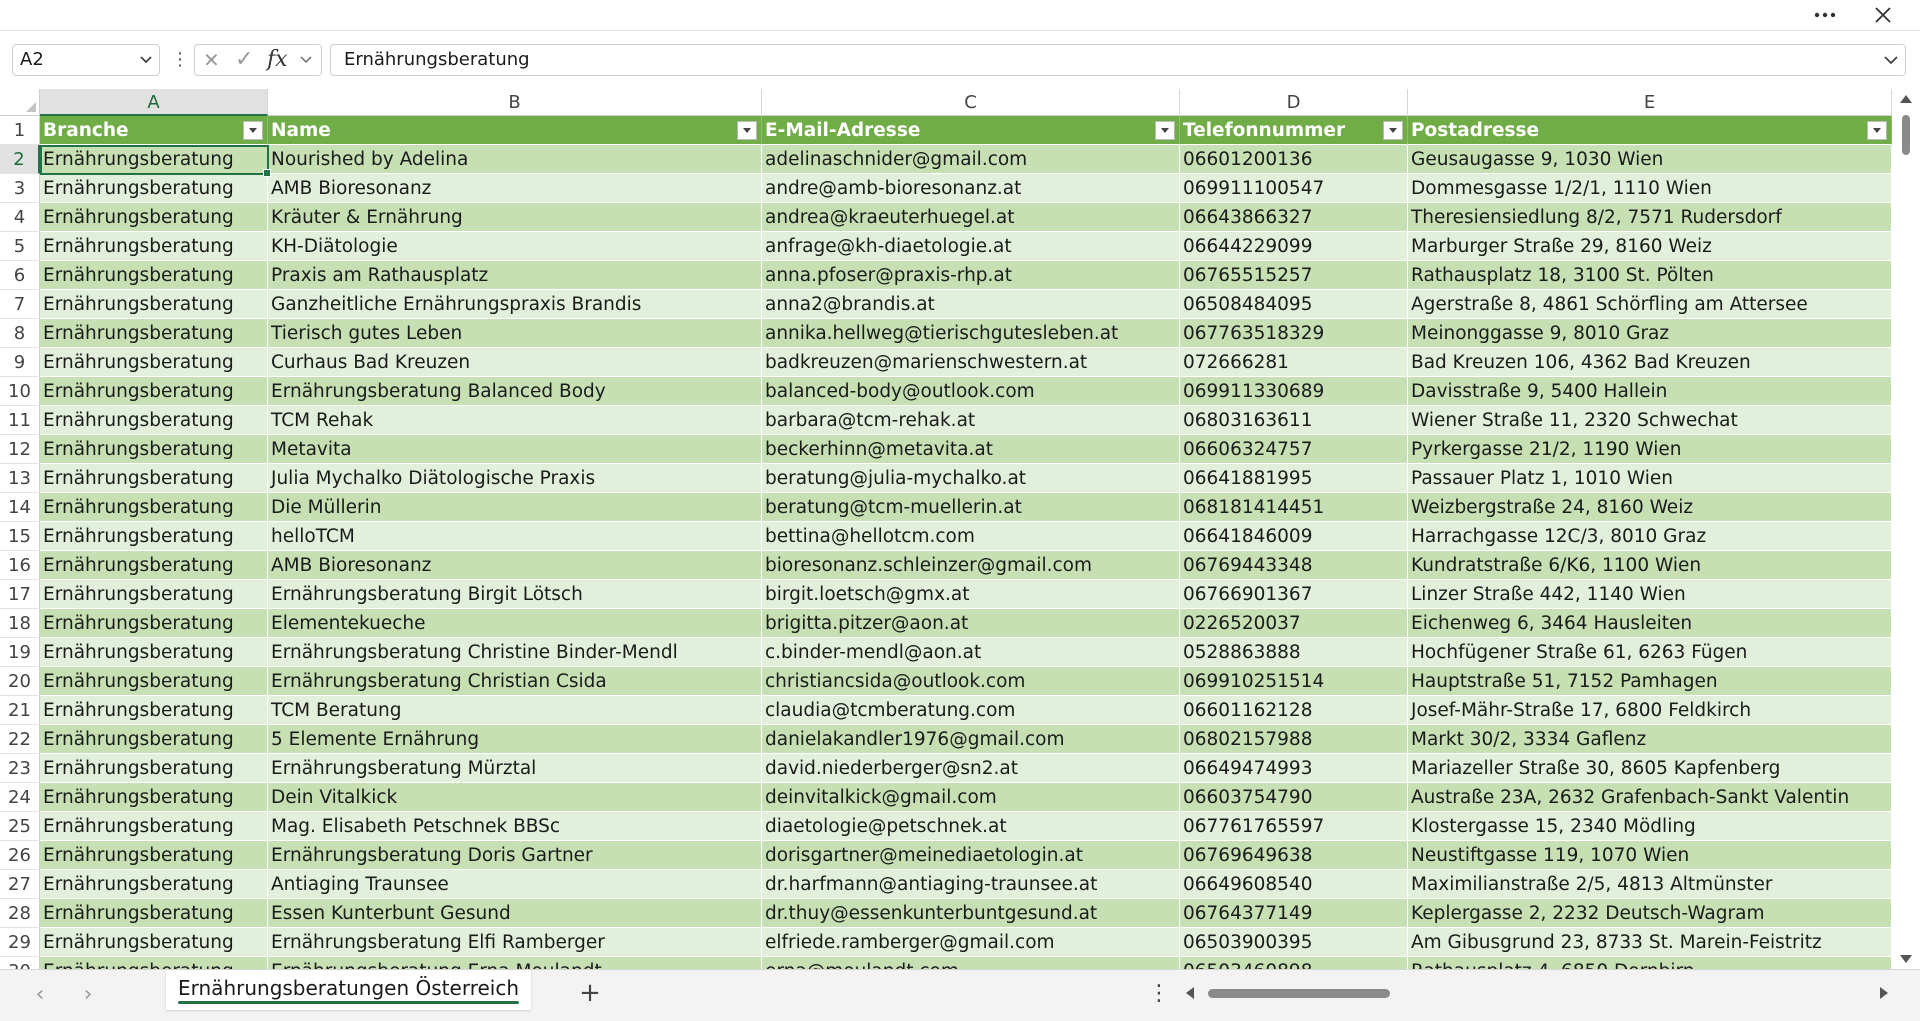 The width and height of the screenshot is (1920, 1021). I want to click on table-cell: beckerhinn@metavita.at, so click(971, 449).